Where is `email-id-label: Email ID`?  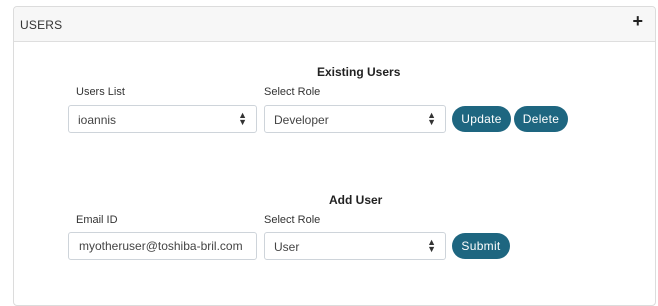 email-id-label: Email ID is located at coordinates (97, 220).